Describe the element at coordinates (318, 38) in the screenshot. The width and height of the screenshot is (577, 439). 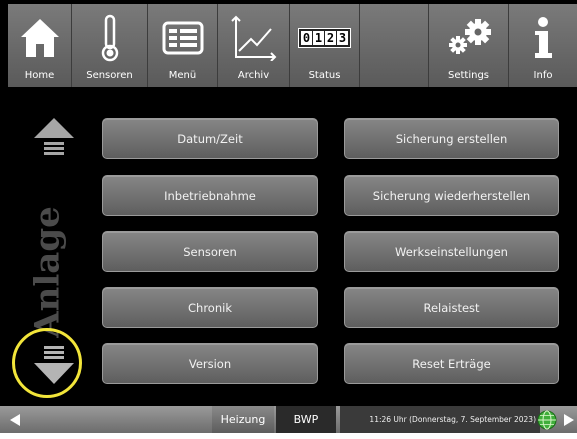
I see `counter-digit: 1` at that location.